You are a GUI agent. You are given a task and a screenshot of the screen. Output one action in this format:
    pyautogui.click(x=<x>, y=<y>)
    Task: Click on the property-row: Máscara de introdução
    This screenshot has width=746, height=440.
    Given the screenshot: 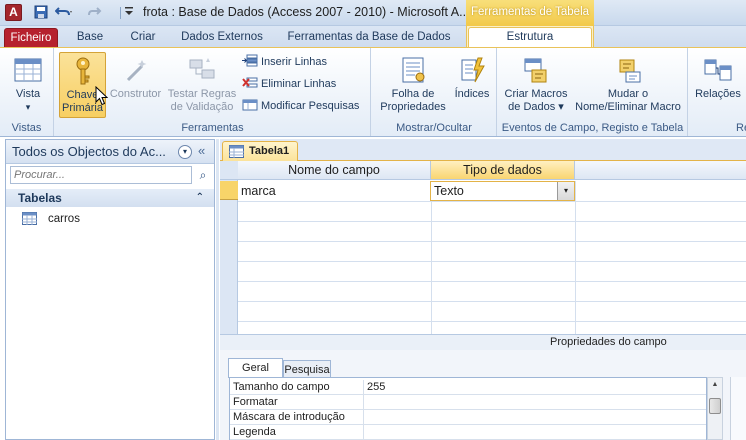 What is the action you would take?
    pyautogui.click(x=468, y=417)
    